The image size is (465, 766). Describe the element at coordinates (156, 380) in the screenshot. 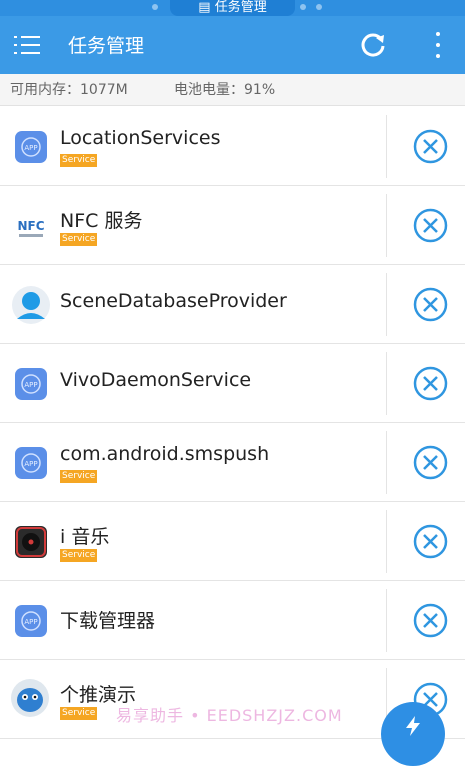

I see `task-name: VivoDaemonService` at that location.